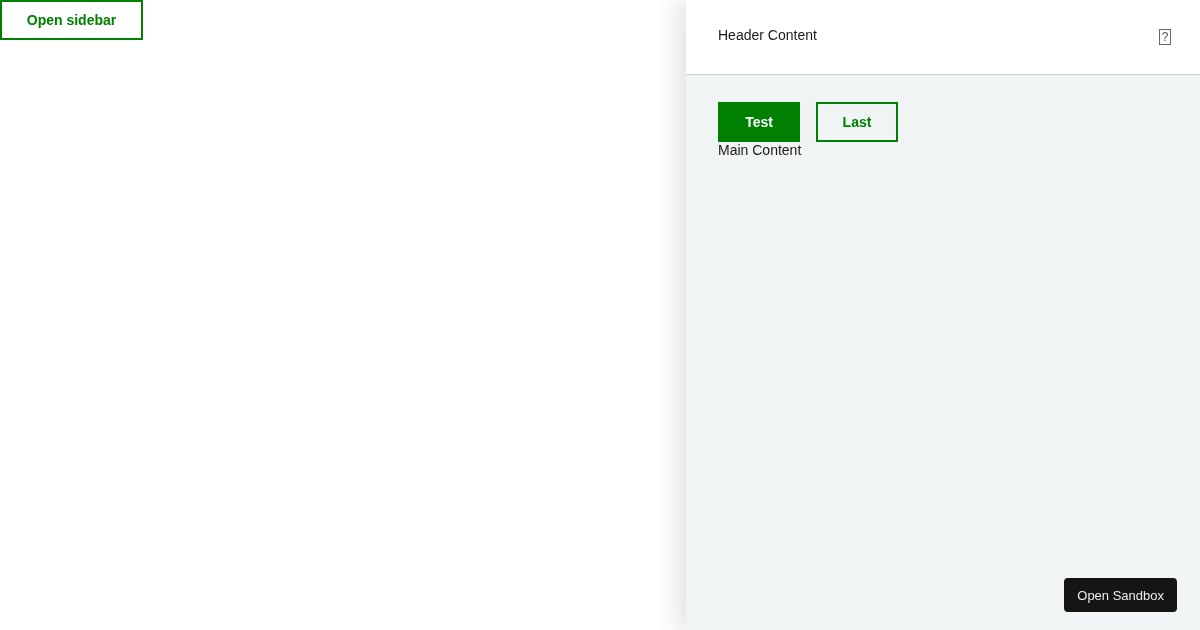 This screenshot has height=630, width=1200. What do you see at coordinates (759, 122) in the screenshot?
I see `primary-button: Test` at bounding box center [759, 122].